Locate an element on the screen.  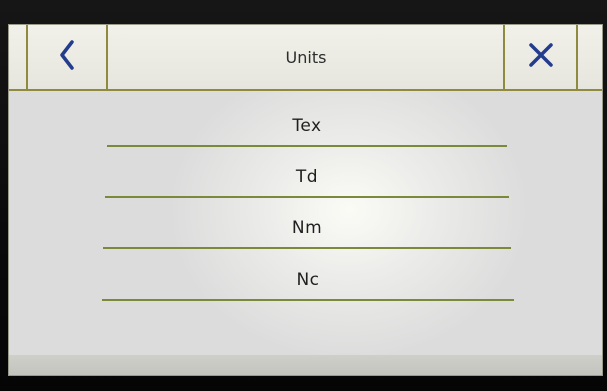
unit-label: Nm is located at coordinates (307, 228).